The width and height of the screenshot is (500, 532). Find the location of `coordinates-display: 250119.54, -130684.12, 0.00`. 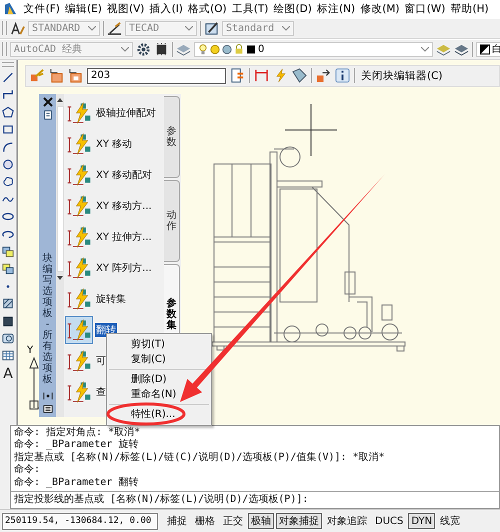

coordinates-display: 250119.54, -130684.12, 0.00 is located at coordinates (80, 521).